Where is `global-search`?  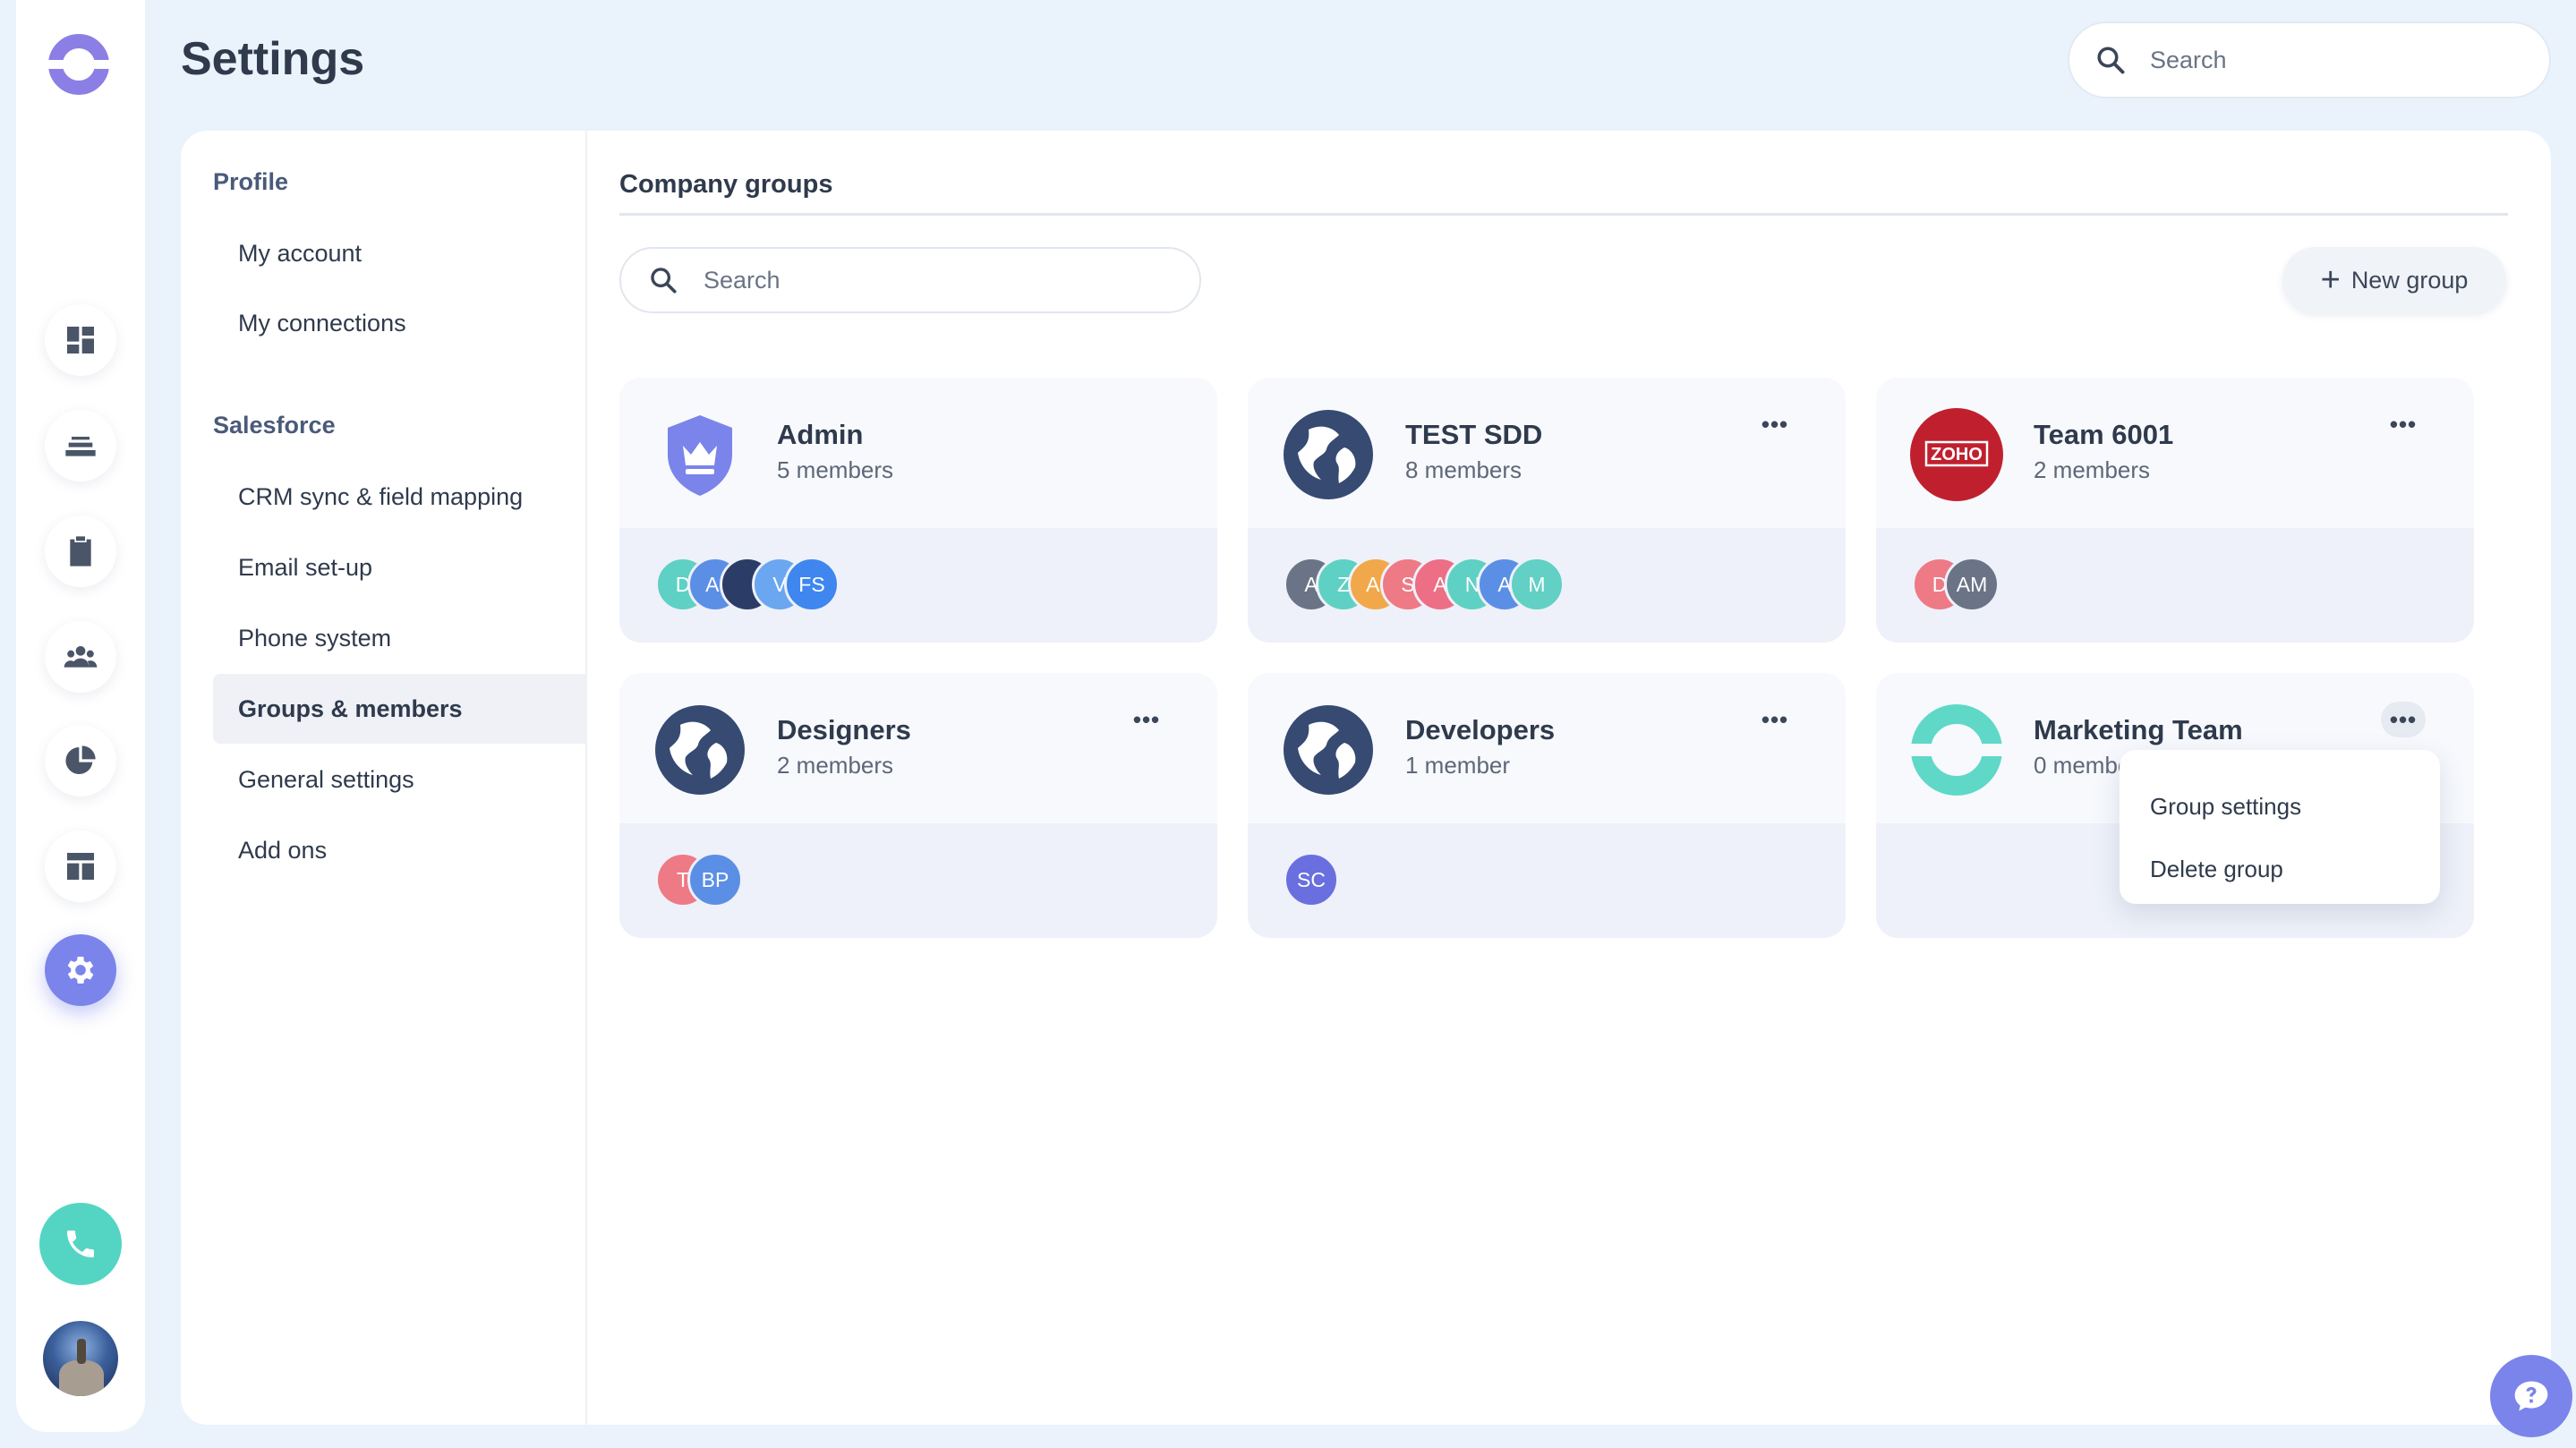
global-search is located at coordinates (2309, 59).